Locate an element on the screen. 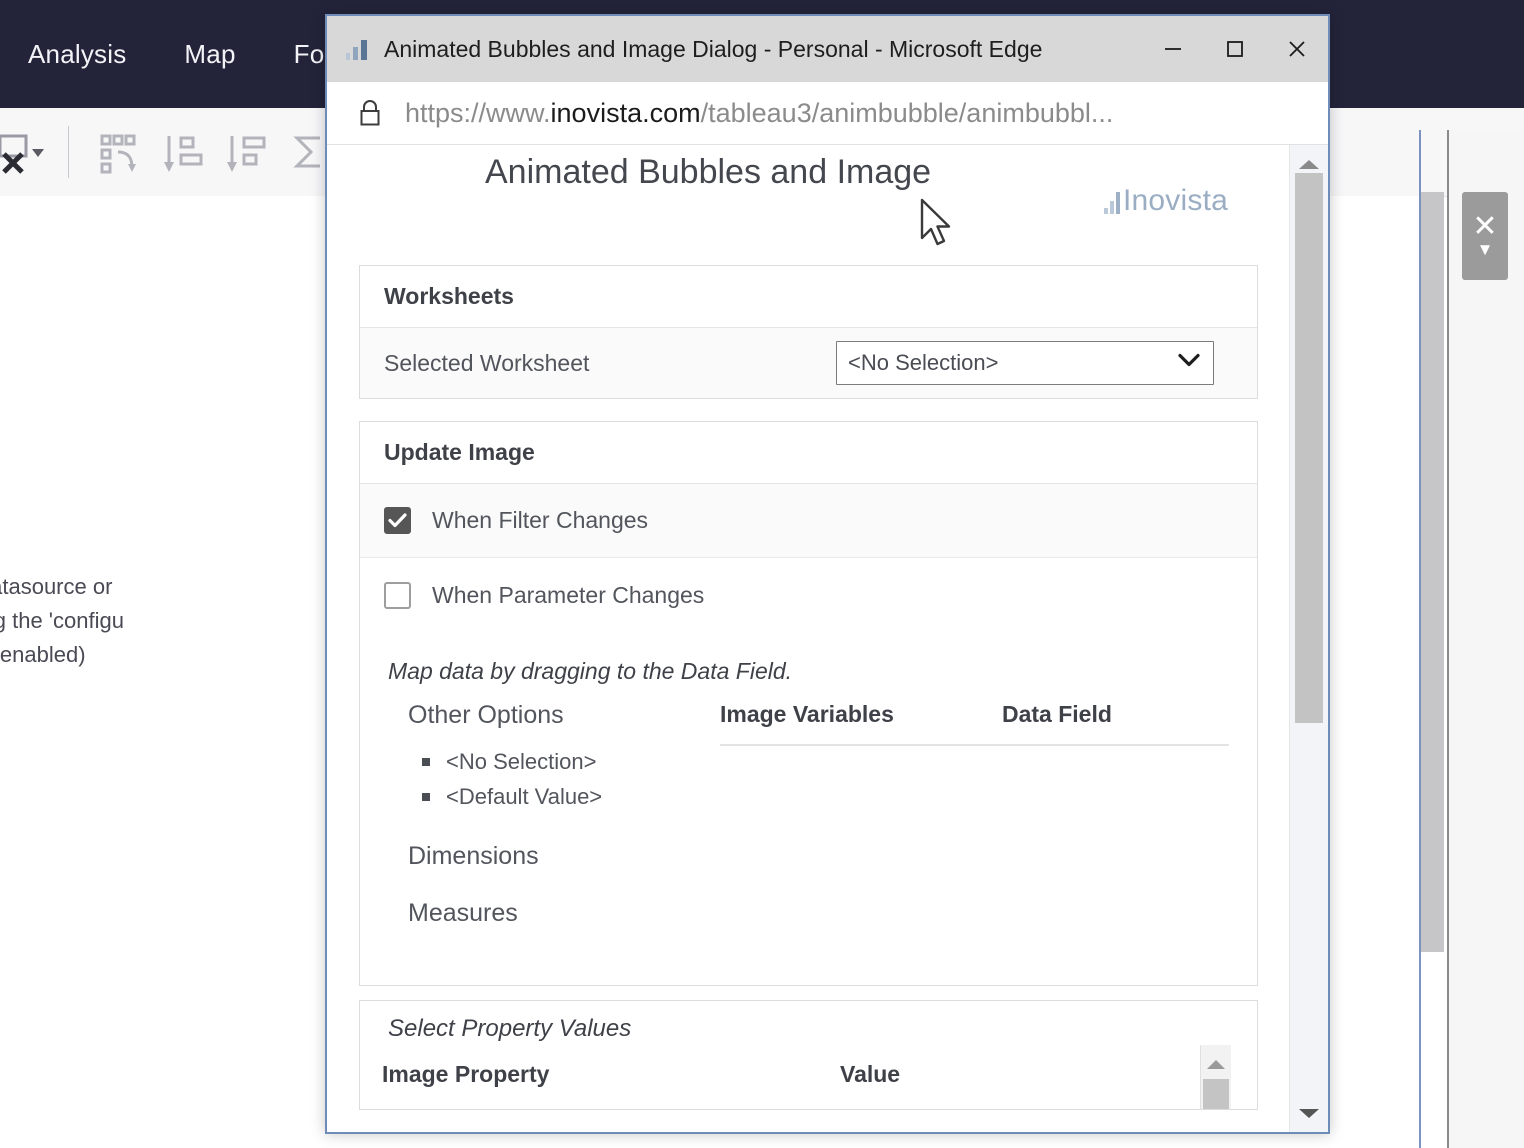  when-parameter-changes-checkbox is located at coordinates (397, 595).